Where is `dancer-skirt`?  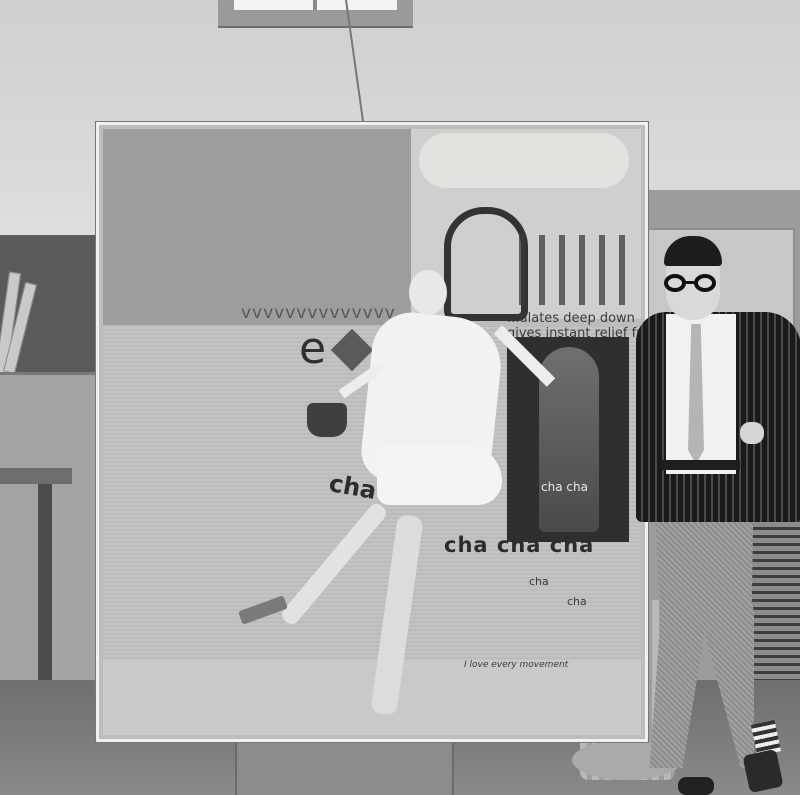 dancer-skirt is located at coordinates (439, 475).